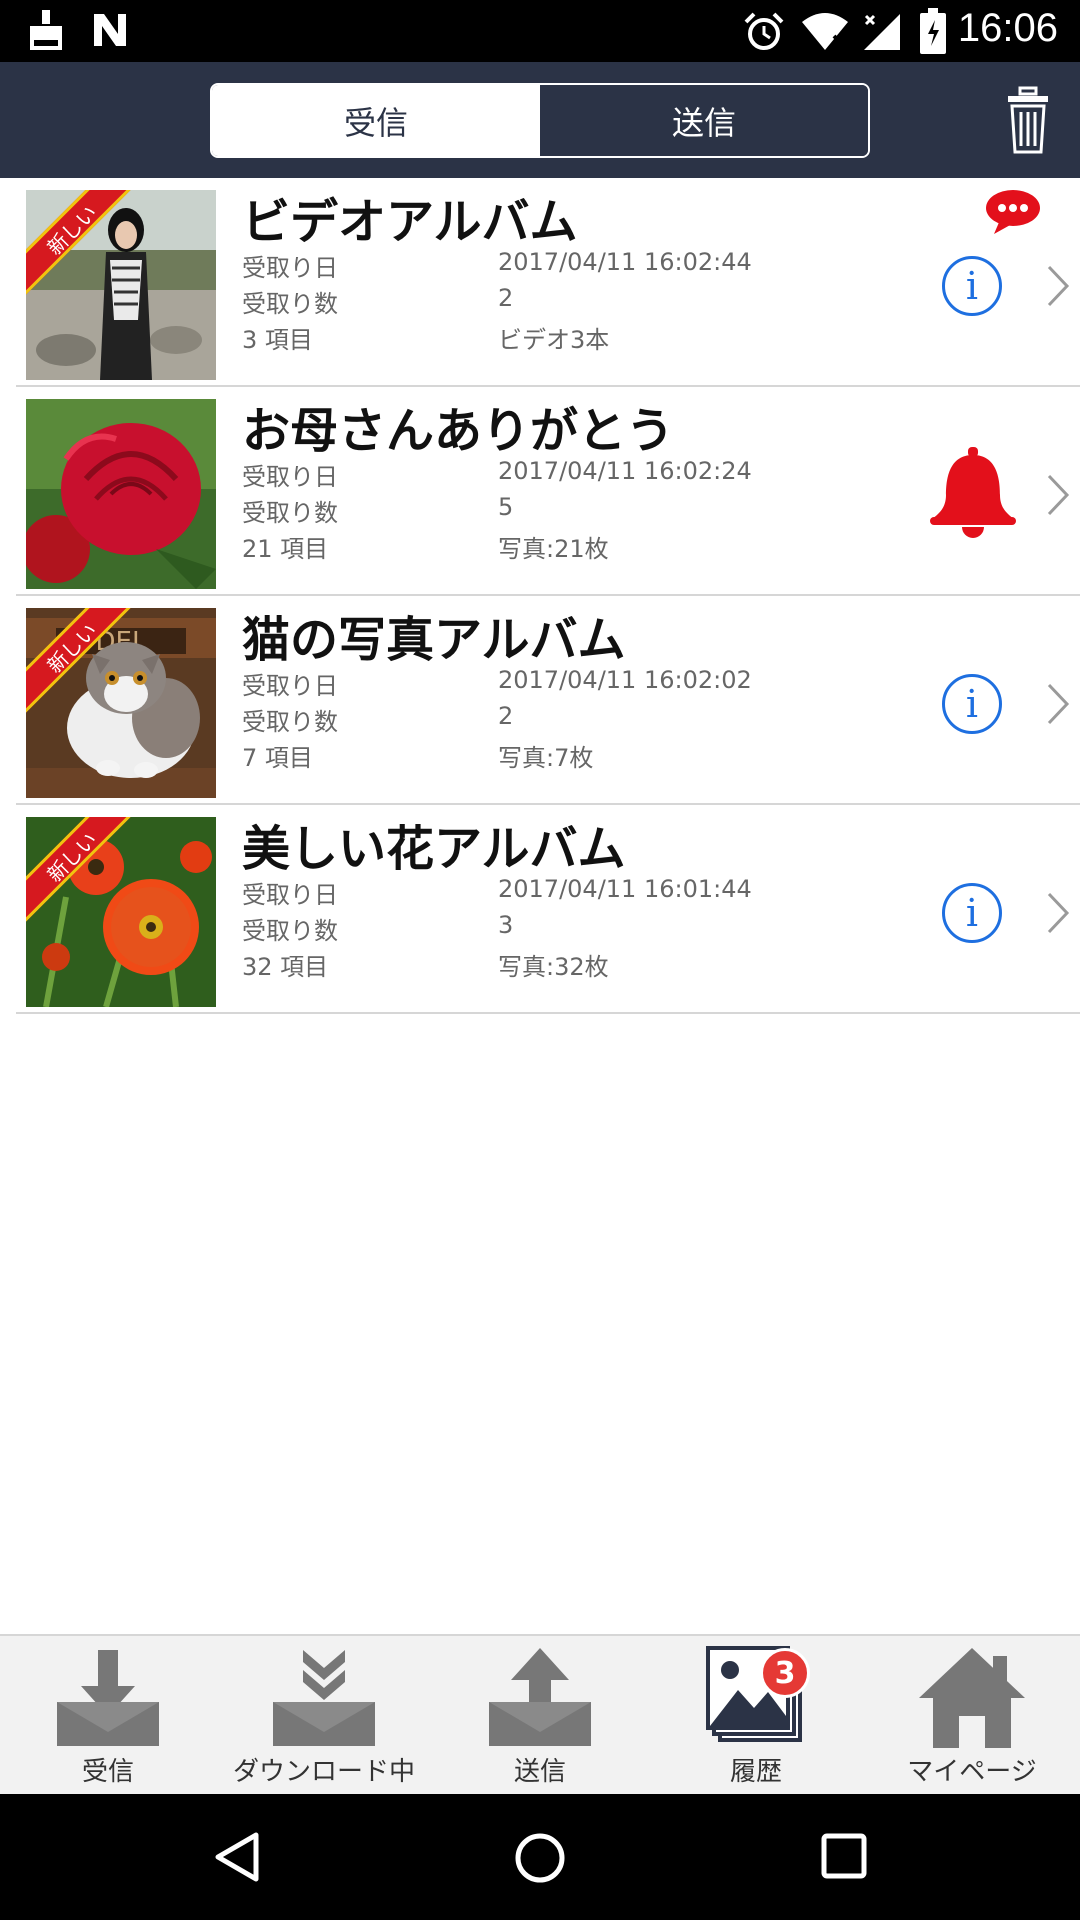 Image resolution: width=1080 pixels, height=1920 pixels. What do you see at coordinates (121, 703) in the screenshot?
I see `album-thumbnail: DEL 新しい` at bounding box center [121, 703].